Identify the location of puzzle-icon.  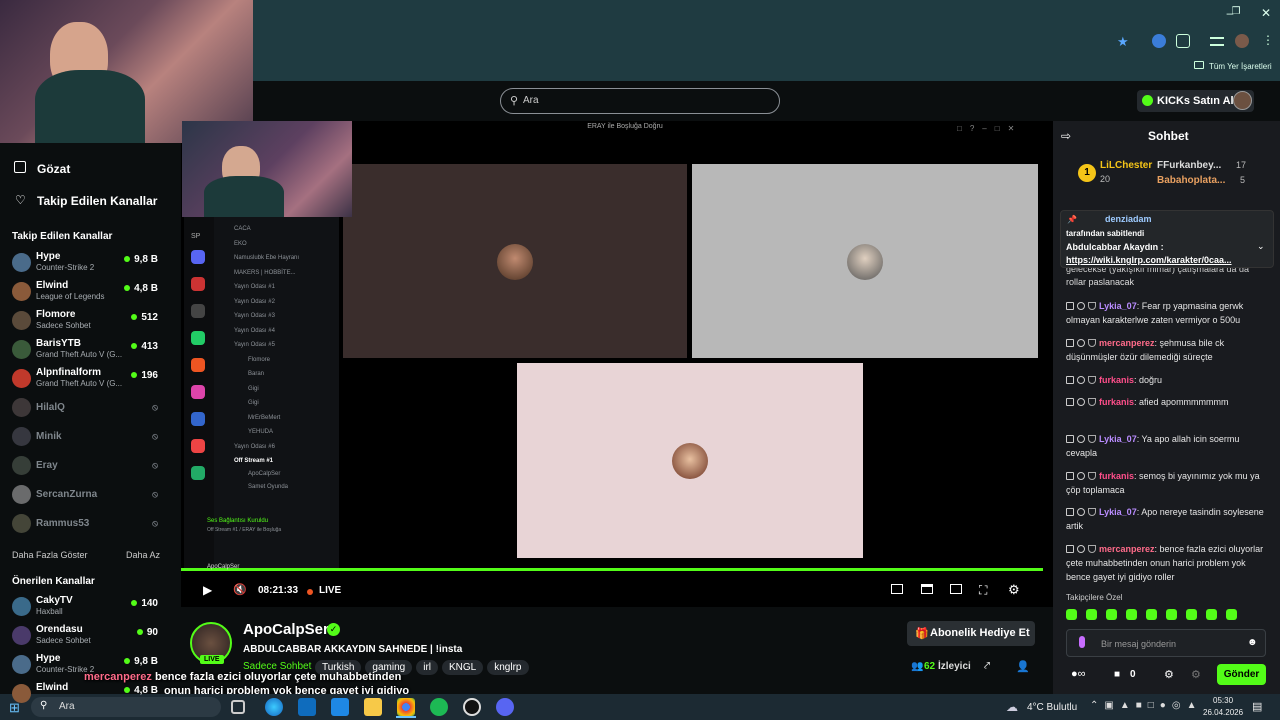
(1183, 41).